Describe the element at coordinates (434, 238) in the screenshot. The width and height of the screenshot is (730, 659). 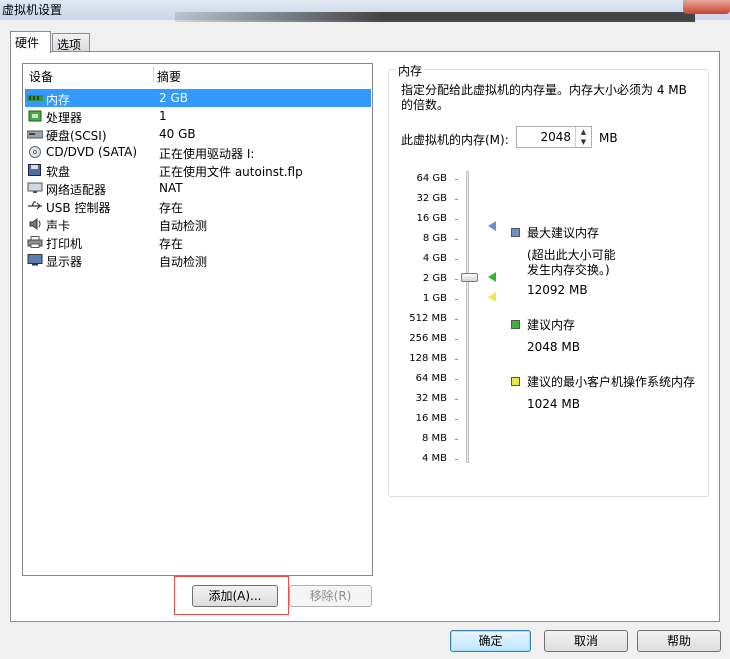
I see `scale-label: 8 GB` at that location.